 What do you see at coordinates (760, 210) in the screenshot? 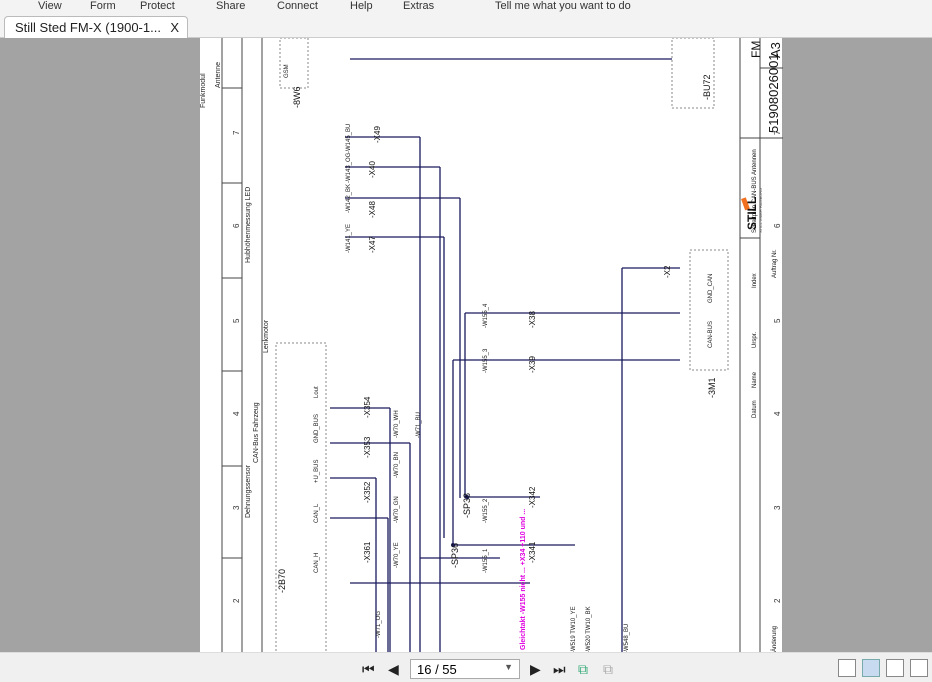
I see `company-subtitle: STILL GMBH HAMBURG` at bounding box center [760, 210].